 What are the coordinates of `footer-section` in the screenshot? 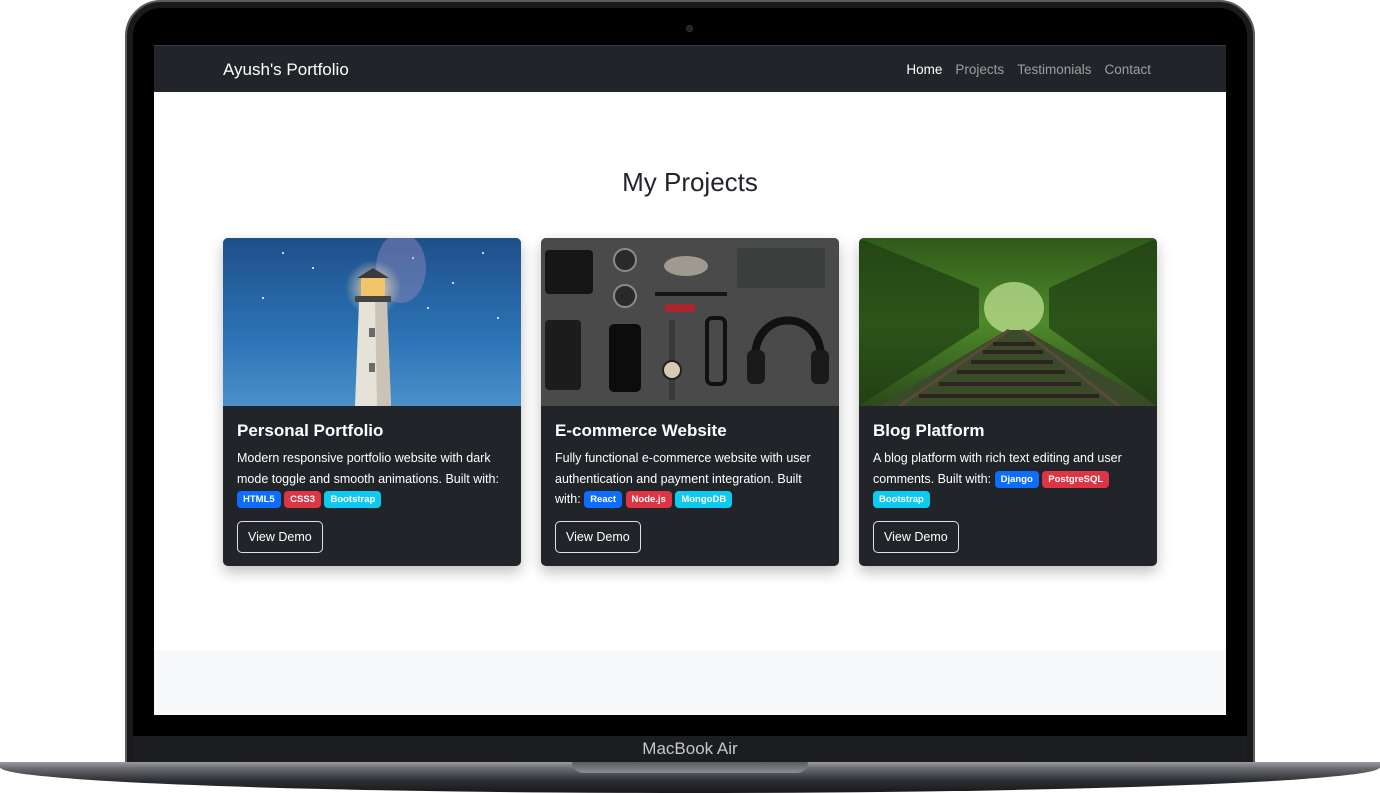 It's located at (690, 682).